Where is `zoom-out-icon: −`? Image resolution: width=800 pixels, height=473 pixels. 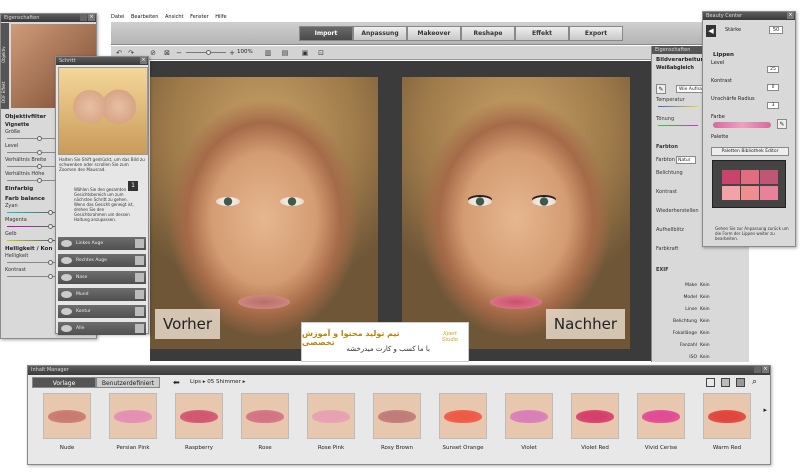 zoom-out-icon: − is located at coordinates (179, 53).